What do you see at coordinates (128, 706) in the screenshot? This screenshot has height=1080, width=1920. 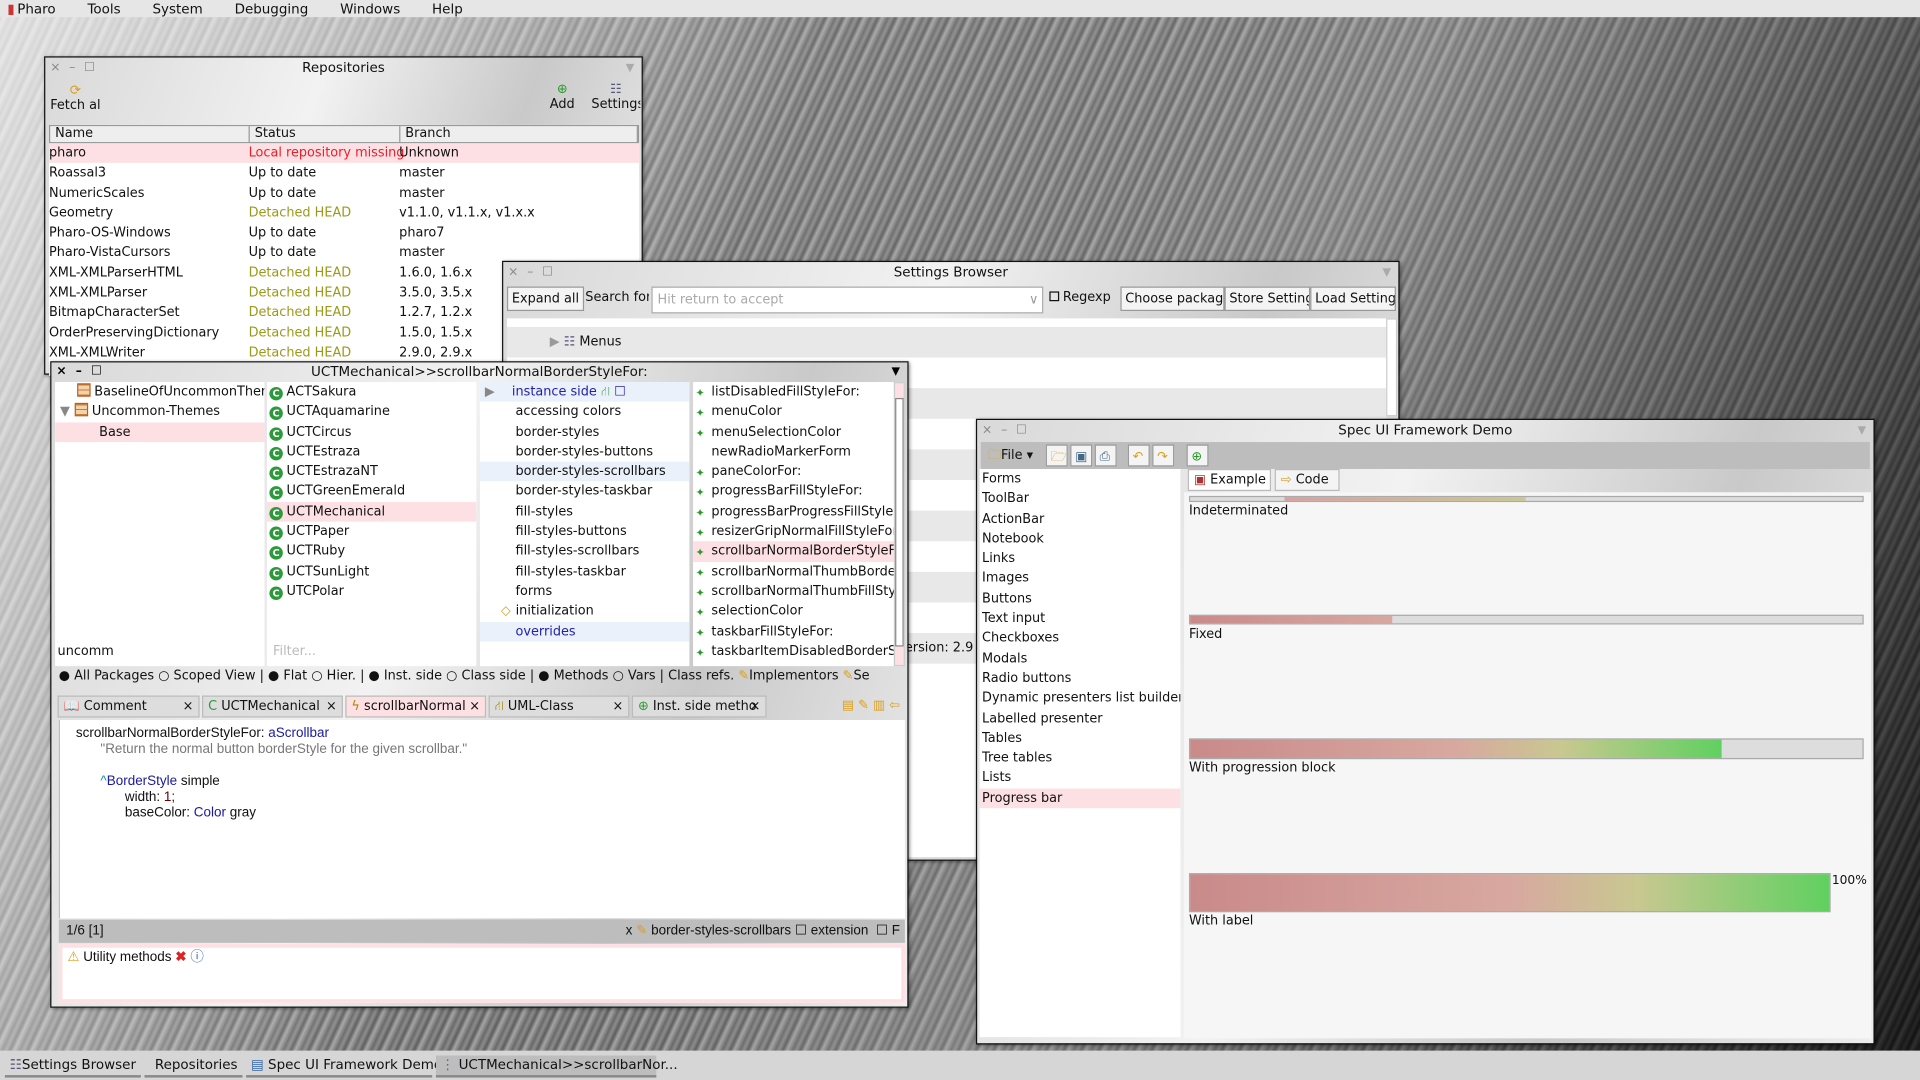 I see `browser-tab: 📖 Comment ×` at bounding box center [128, 706].